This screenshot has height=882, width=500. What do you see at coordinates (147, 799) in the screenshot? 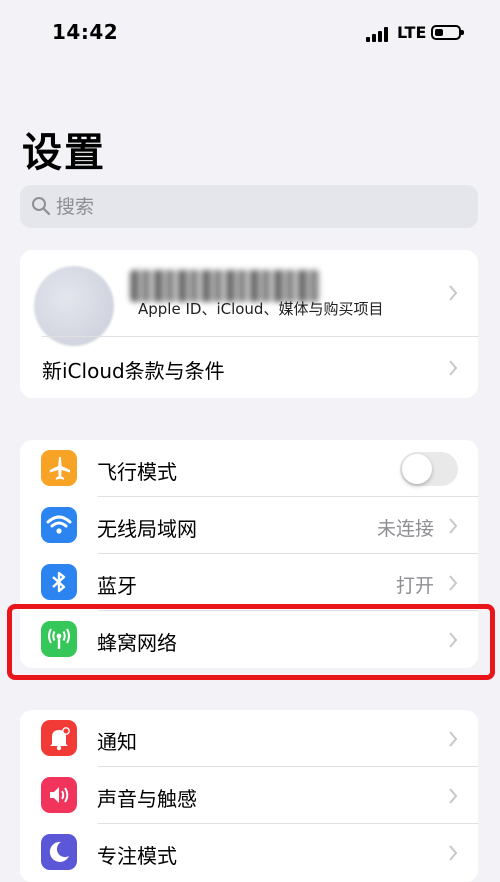
I see `sounds-haptics-label: 声音与触感` at bounding box center [147, 799].